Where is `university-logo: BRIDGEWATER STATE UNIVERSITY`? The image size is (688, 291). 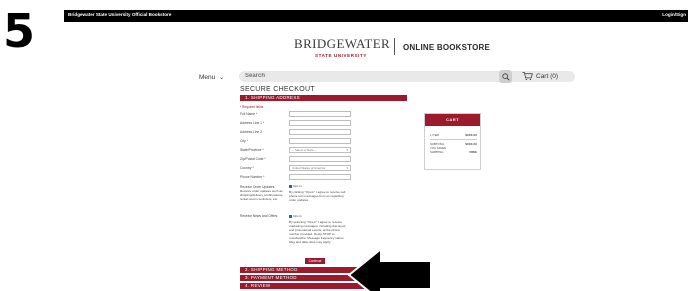
university-logo: BRIDGEWATER STATE UNIVERSITY is located at coordinates (342, 47).